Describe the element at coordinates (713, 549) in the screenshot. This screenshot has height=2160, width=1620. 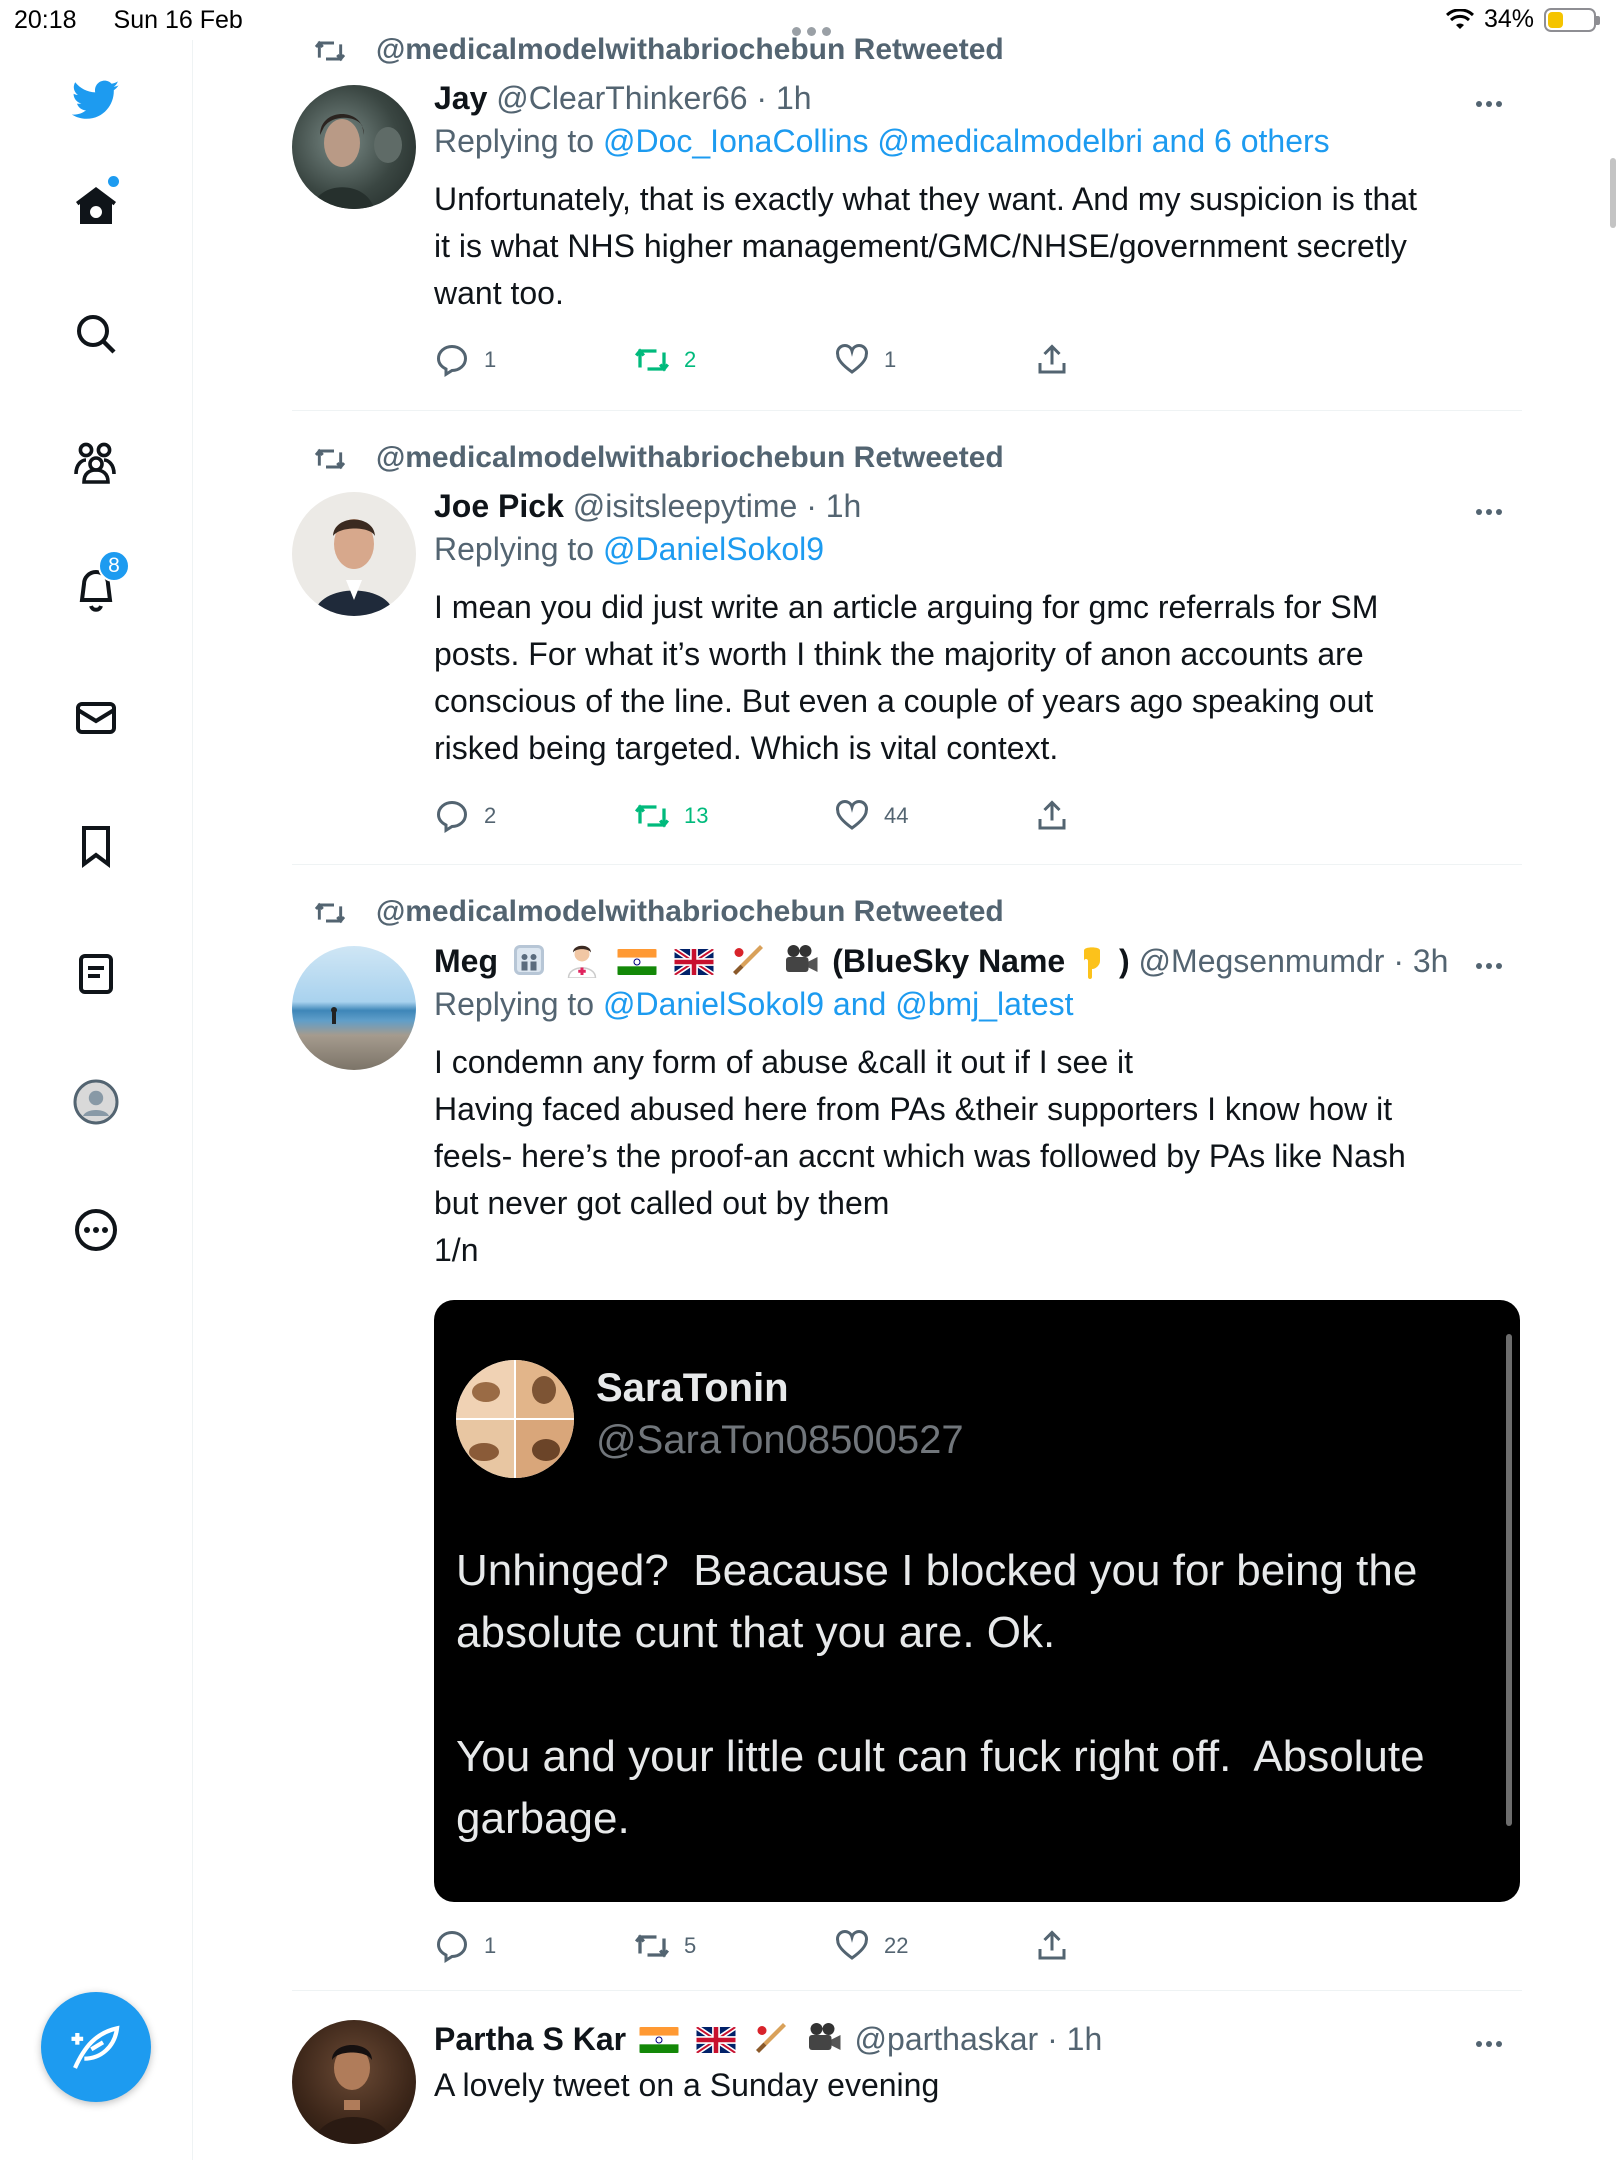
I see `replying-to-links: @DanielSokol9` at that location.